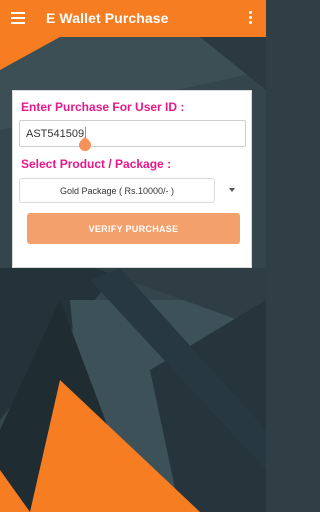 Image resolution: width=320 pixels, height=512 pixels. I want to click on arrow-drop-down-icon, so click(232, 190).